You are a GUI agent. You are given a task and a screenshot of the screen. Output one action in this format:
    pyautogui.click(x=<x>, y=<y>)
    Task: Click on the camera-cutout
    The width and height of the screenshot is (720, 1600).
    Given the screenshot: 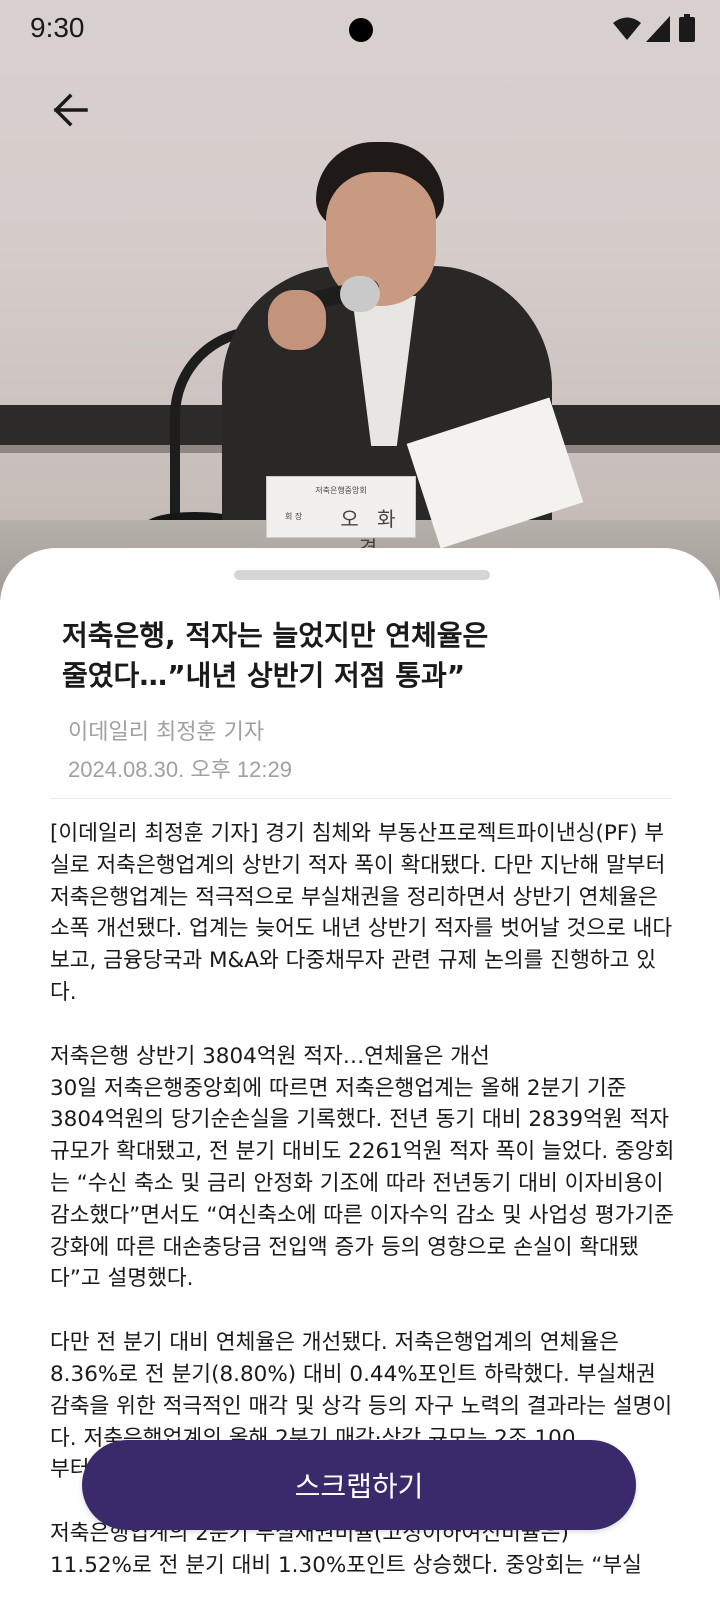 What is the action you would take?
    pyautogui.click(x=361, y=30)
    